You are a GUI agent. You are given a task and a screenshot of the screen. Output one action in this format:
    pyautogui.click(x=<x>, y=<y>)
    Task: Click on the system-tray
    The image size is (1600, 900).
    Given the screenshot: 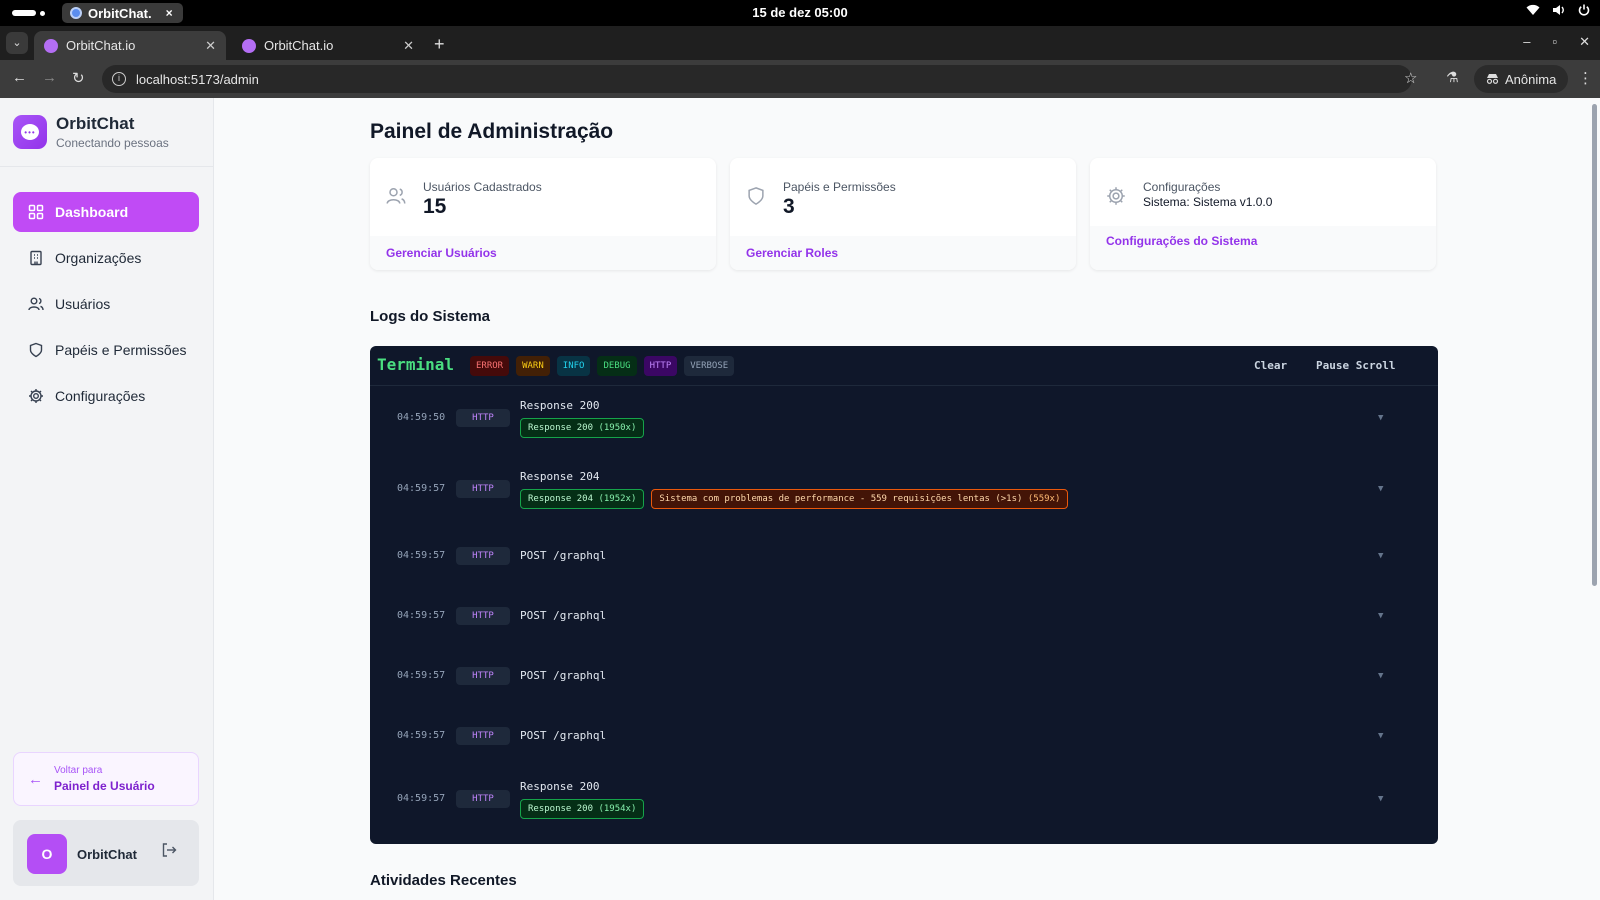 What is the action you would take?
    pyautogui.click(x=1558, y=11)
    